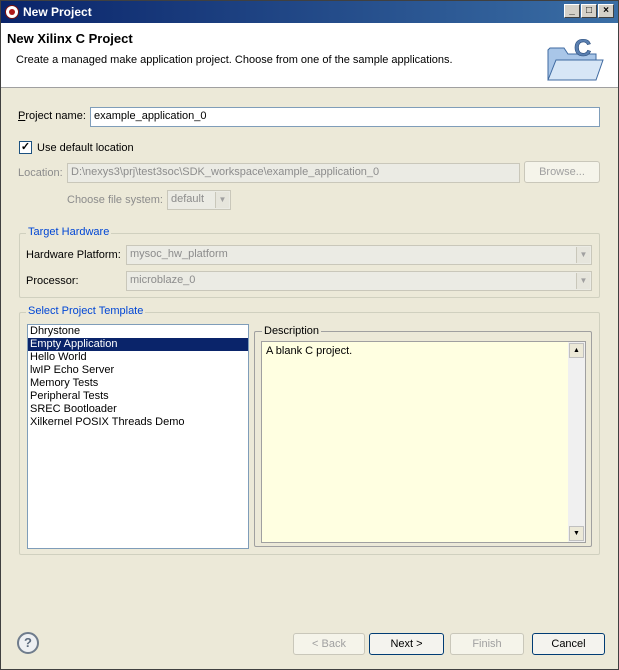 The height and width of the screenshot is (670, 619). What do you see at coordinates (70, 38) in the screenshot?
I see `wizard-title: New Xilinx C Project` at bounding box center [70, 38].